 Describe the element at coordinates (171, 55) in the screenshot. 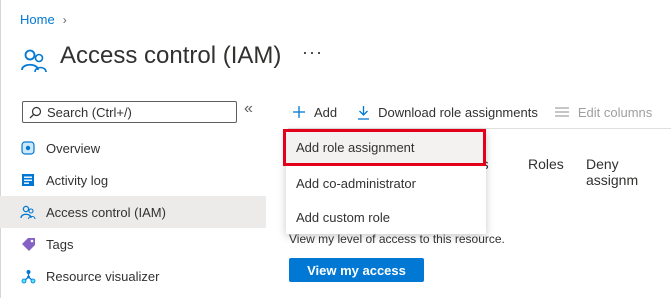

I see `page-title: Access control (IAM)` at that location.